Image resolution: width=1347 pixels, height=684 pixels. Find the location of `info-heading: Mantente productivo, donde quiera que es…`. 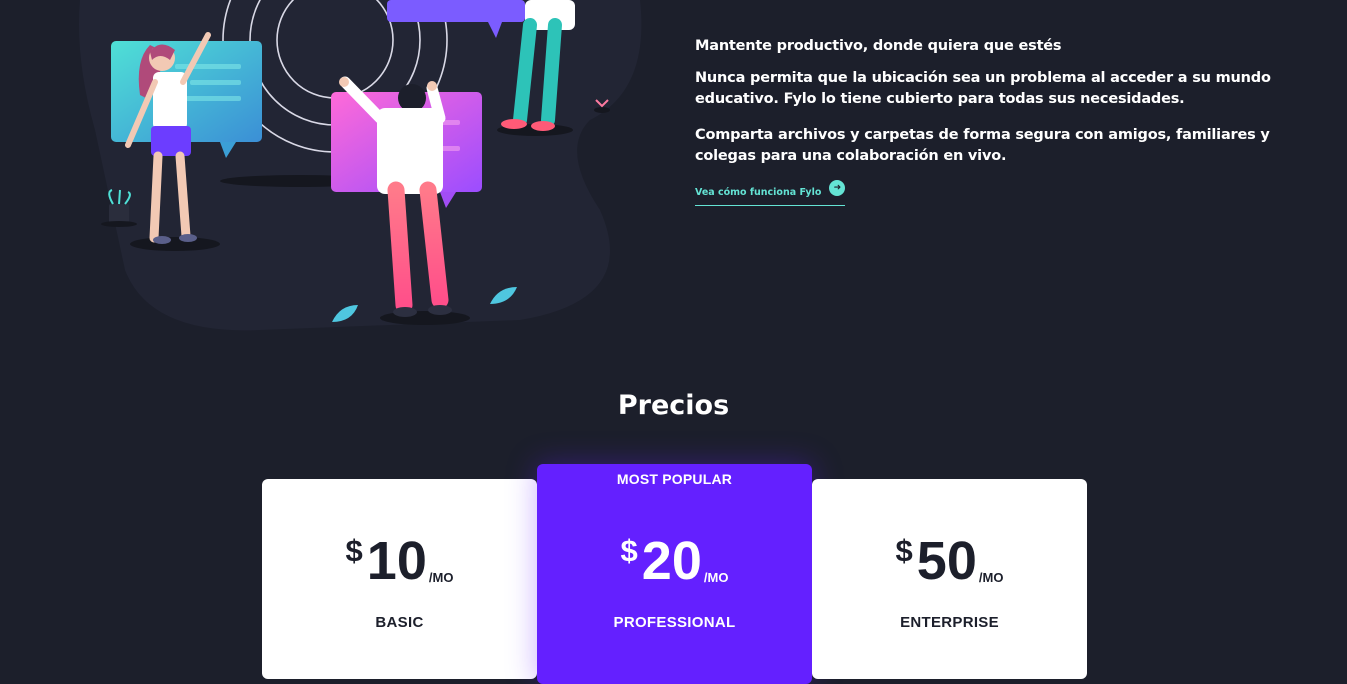

info-heading: Mantente productivo, donde quiera que es… is located at coordinates (878, 46).